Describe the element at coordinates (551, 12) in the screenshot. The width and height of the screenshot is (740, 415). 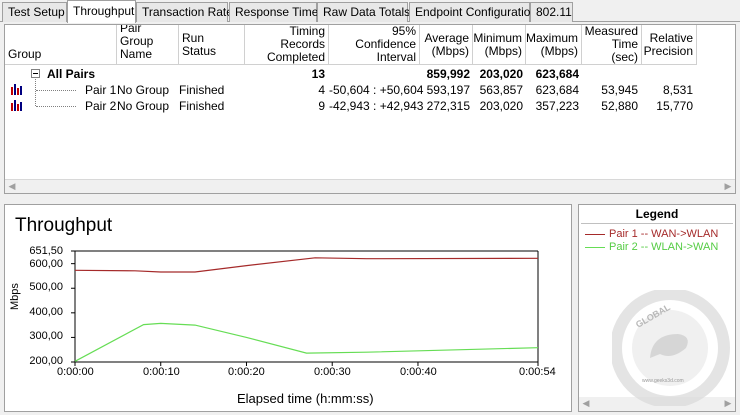
I see `tab-802-11: 802.11` at that location.